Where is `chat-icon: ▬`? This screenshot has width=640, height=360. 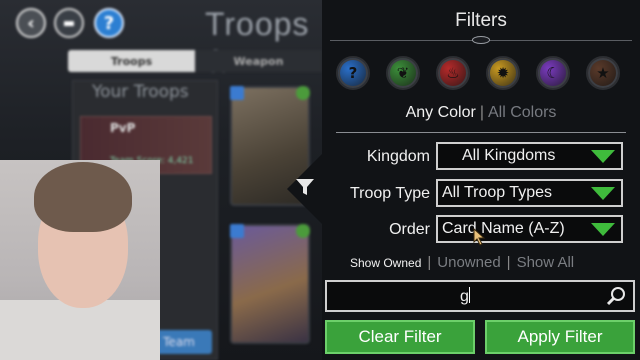 chat-icon: ▬ is located at coordinates (69, 23).